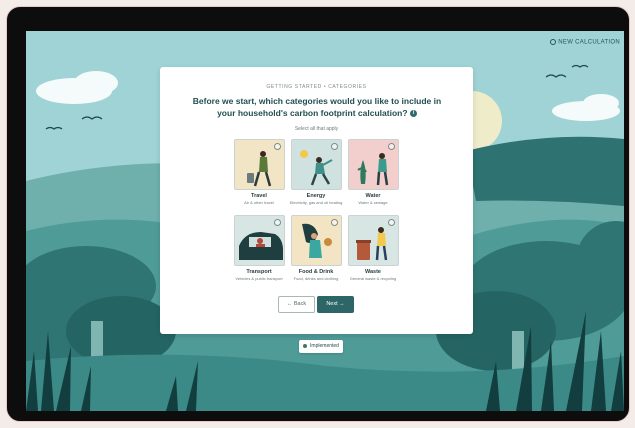  What do you see at coordinates (373, 272) in the screenshot?
I see `category-label: Waste` at bounding box center [373, 272].